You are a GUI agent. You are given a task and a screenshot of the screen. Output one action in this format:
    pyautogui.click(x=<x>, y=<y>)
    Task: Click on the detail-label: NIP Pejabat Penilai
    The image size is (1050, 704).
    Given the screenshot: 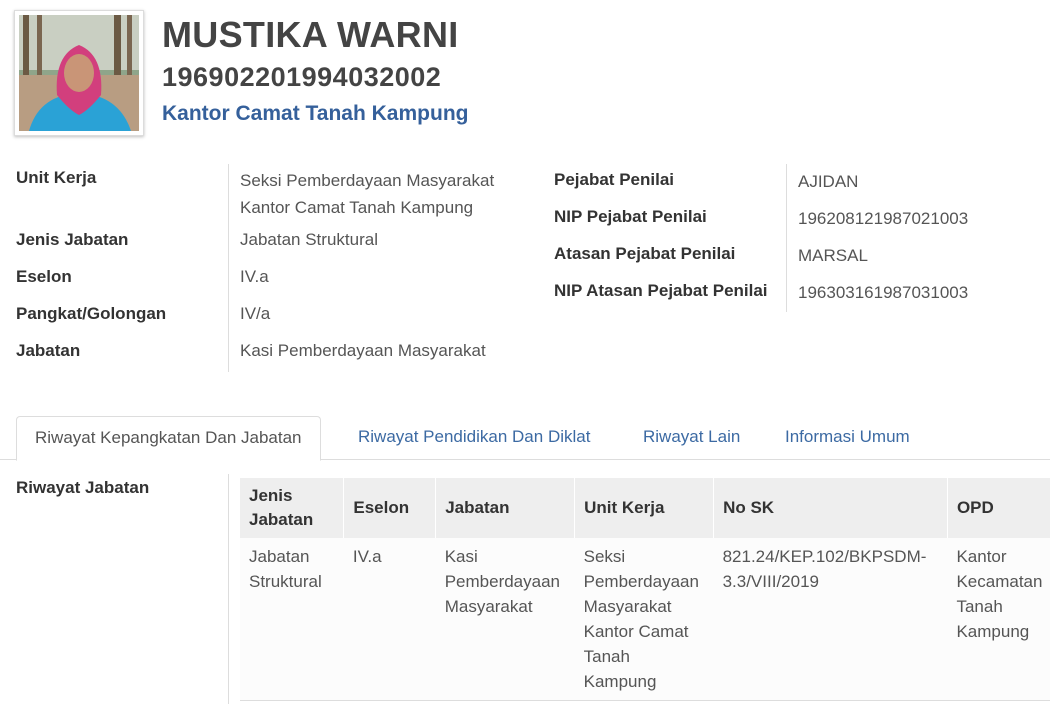 What is the action you would take?
    pyautogui.click(x=630, y=216)
    